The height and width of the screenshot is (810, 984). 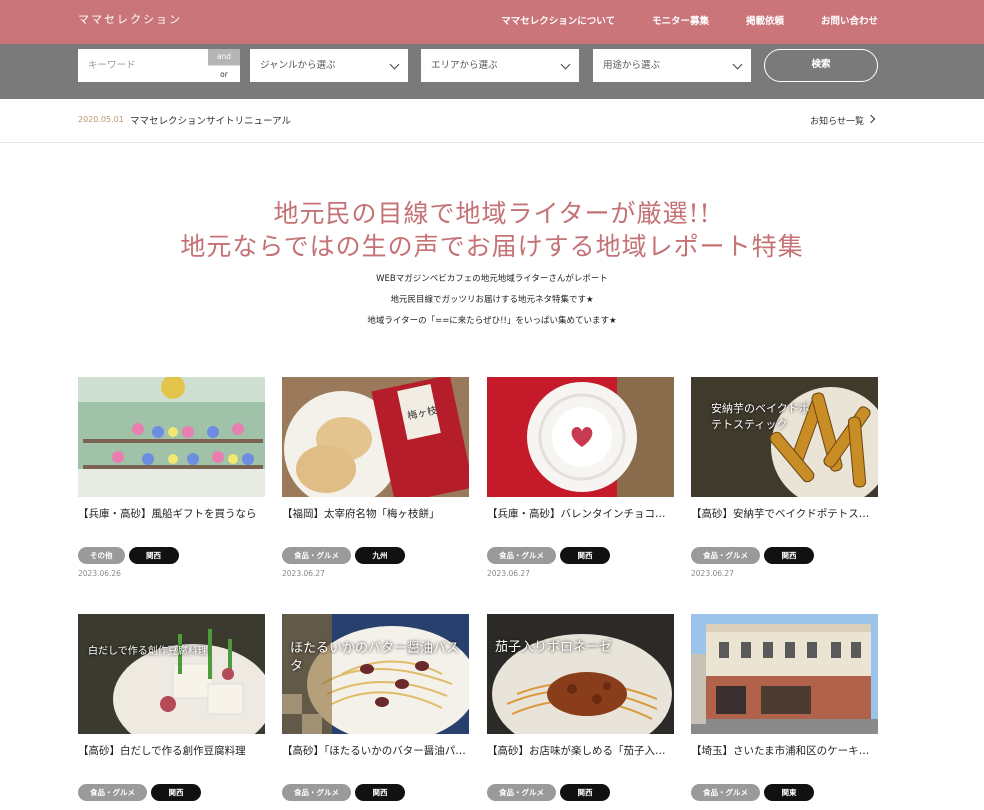 What do you see at coordinates (784, 437) in the screenshot?
I see `article-thumbnail: 安納芋のベイクドポテトスティック` at bounding box center [784, 437].